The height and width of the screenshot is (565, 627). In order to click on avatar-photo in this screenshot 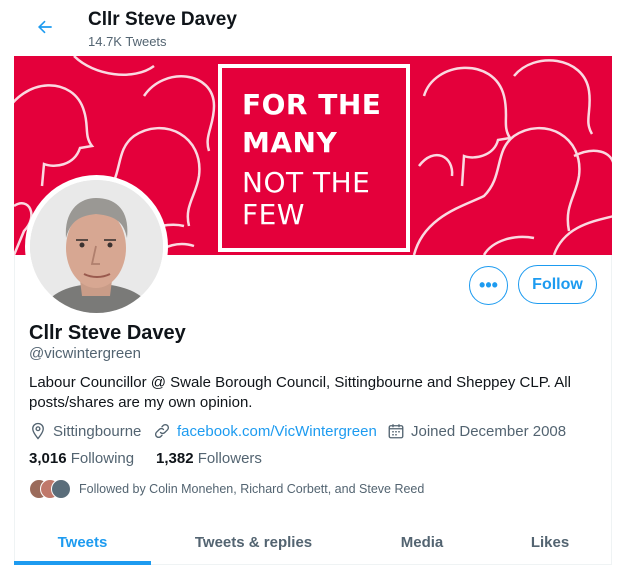, I will do `click(96, 246)`.